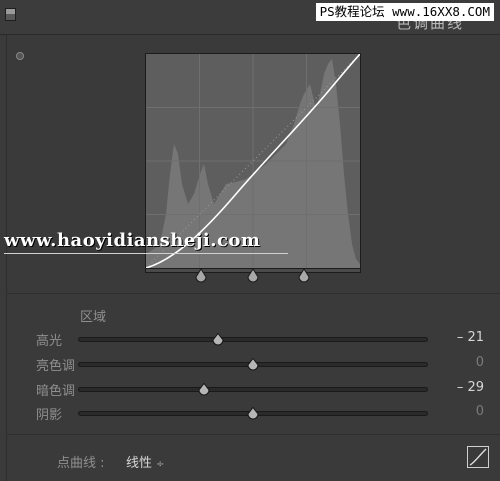  What do you see at coordinates (304, 276) in the screenshot?
I see `split-handle-highlights` at bounding box center [304, 276].